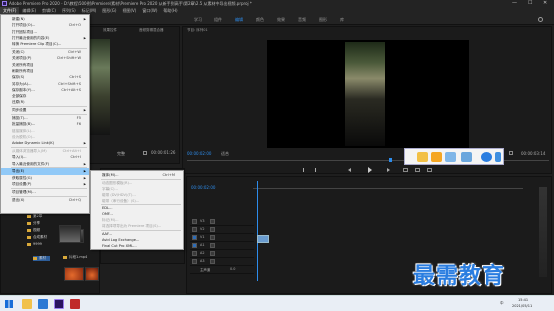  Describe the element at coordinates (498, 157) in the screenshot. I see `collapse-icon` at that location.